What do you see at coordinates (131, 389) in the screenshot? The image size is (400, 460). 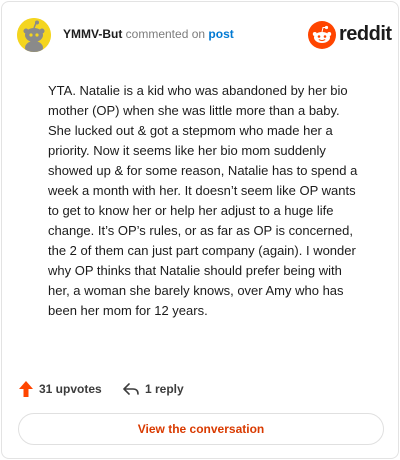 I see `reply-arrow-icon` at bounding box center [131, 389].